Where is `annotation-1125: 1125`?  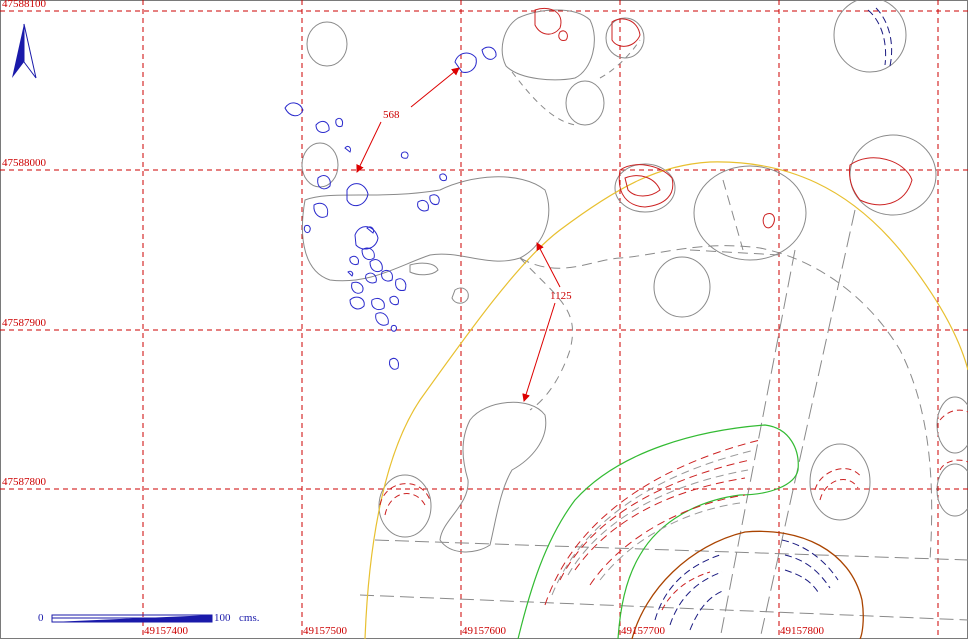
annotation-1125: 1125 is located at coordinates (561, 296).